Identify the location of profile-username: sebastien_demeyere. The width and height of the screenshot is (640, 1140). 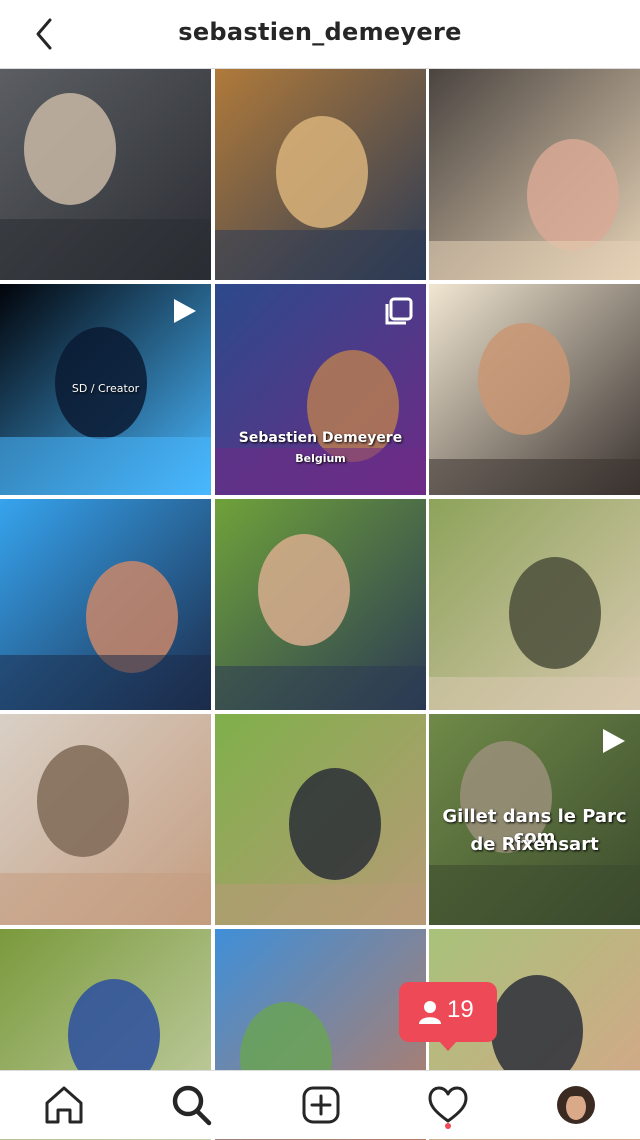
(320, 32).